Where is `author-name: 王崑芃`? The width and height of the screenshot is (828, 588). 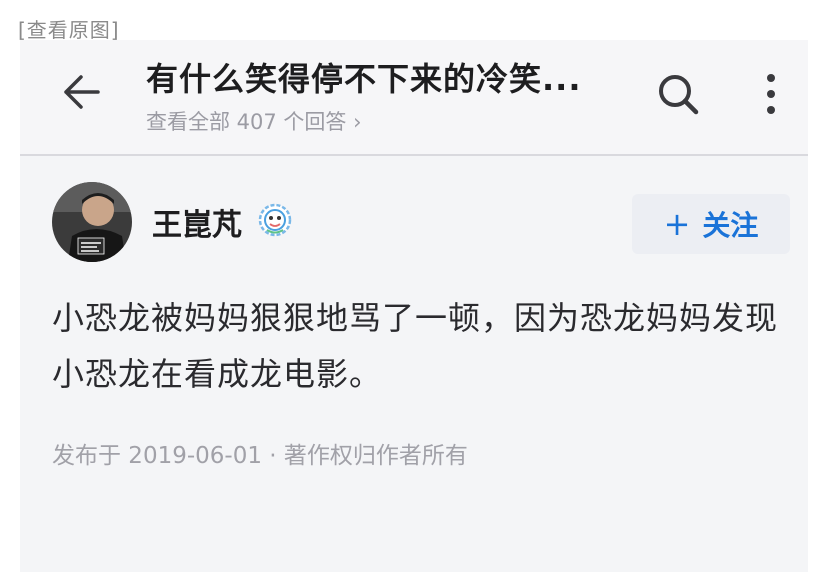 author-name: 王崑芃 is located at coordinates (197, 222).